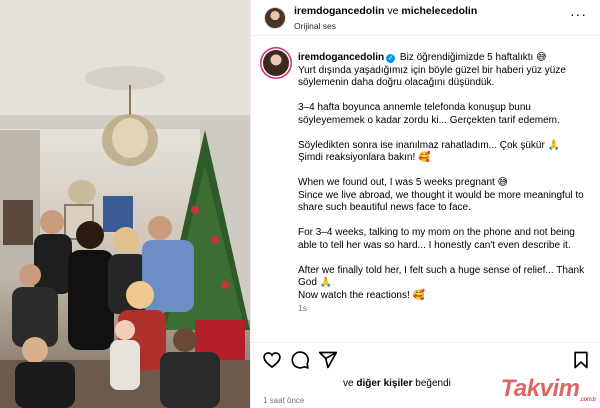 This screenshot has width=600, height=408. Describe the element at coordinates (272, 360) in the screenshot. I see `heart-icon` at that location.